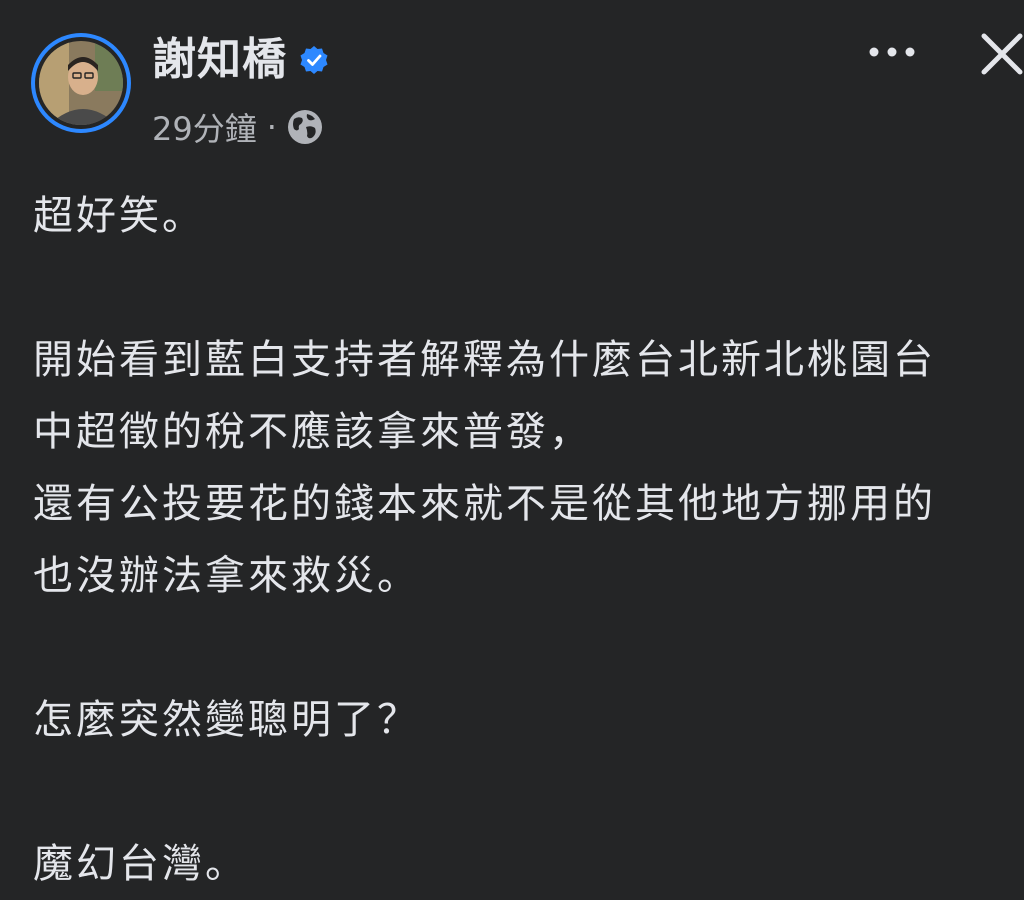 Image resolution: width=1024 pixels, height=900 pixels. I want to click on close-icon, so click(1002, 54).